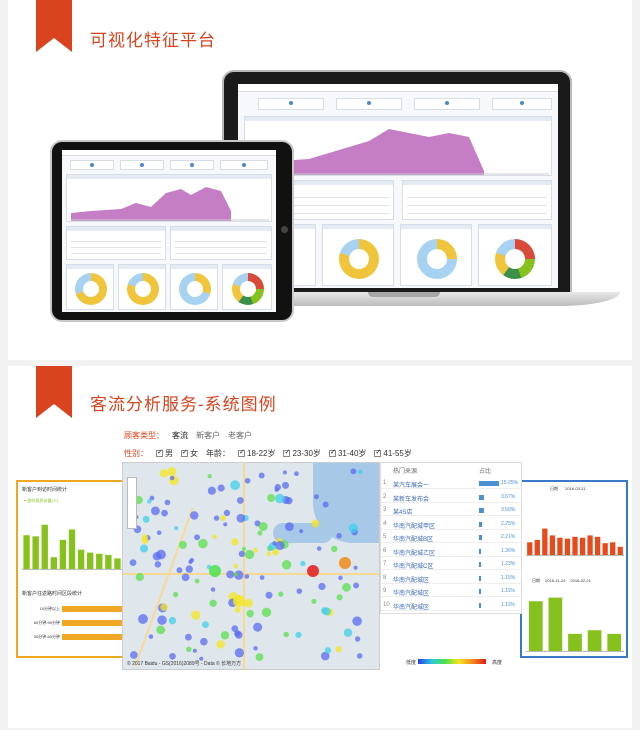 The image size is (640, 730). What do you see at coordinates (385, 483) in the screenshot?
I see `list-item-index: 1` at bounding box center [385, 483].